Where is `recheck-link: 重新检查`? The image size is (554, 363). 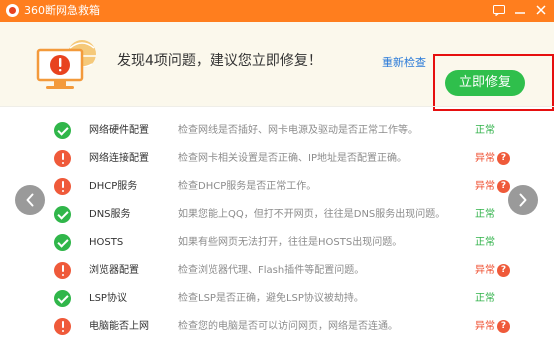
recheck-link: 重新检查 is located at coordinates (404, 63).